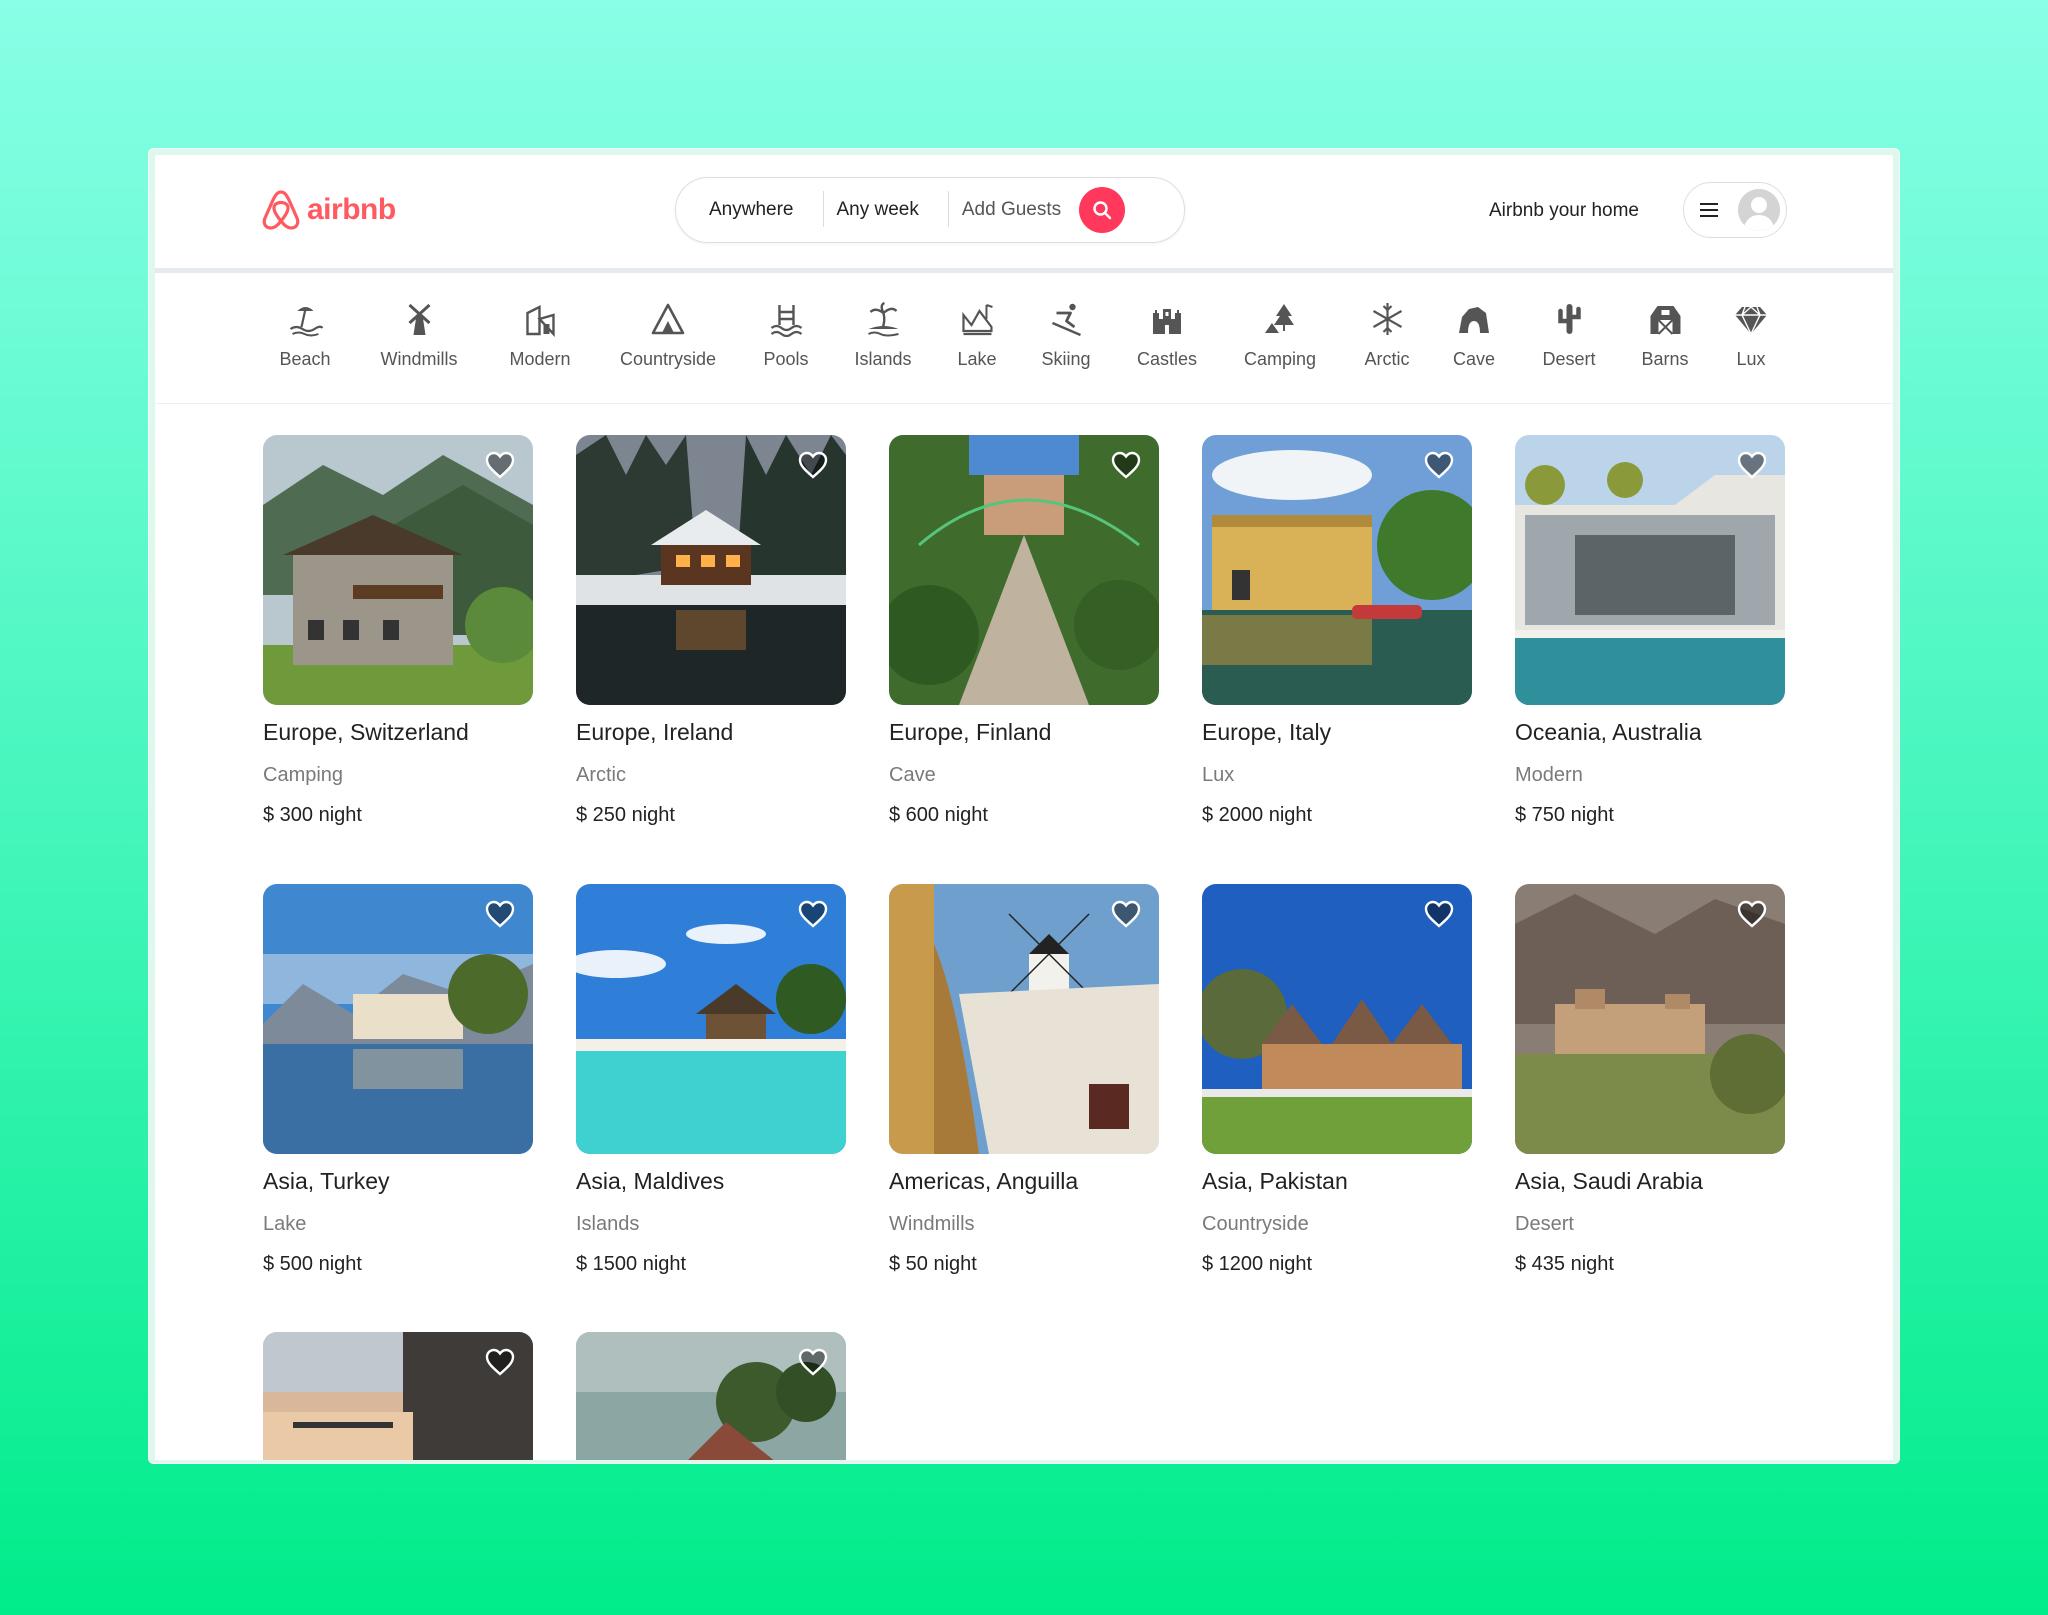  Describe the element at coordinates (1167, 321) in the screenshot. I see `castle-icon` at that location.